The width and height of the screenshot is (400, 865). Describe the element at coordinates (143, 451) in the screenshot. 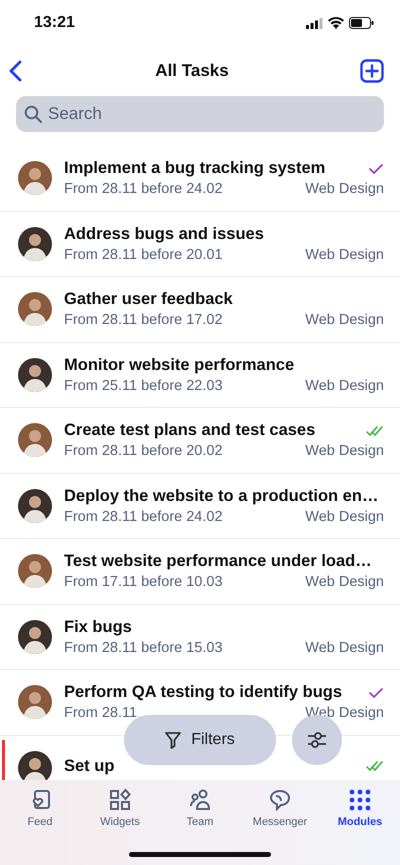

I see `task-dates: From 28.11 before 20.02` at that location.